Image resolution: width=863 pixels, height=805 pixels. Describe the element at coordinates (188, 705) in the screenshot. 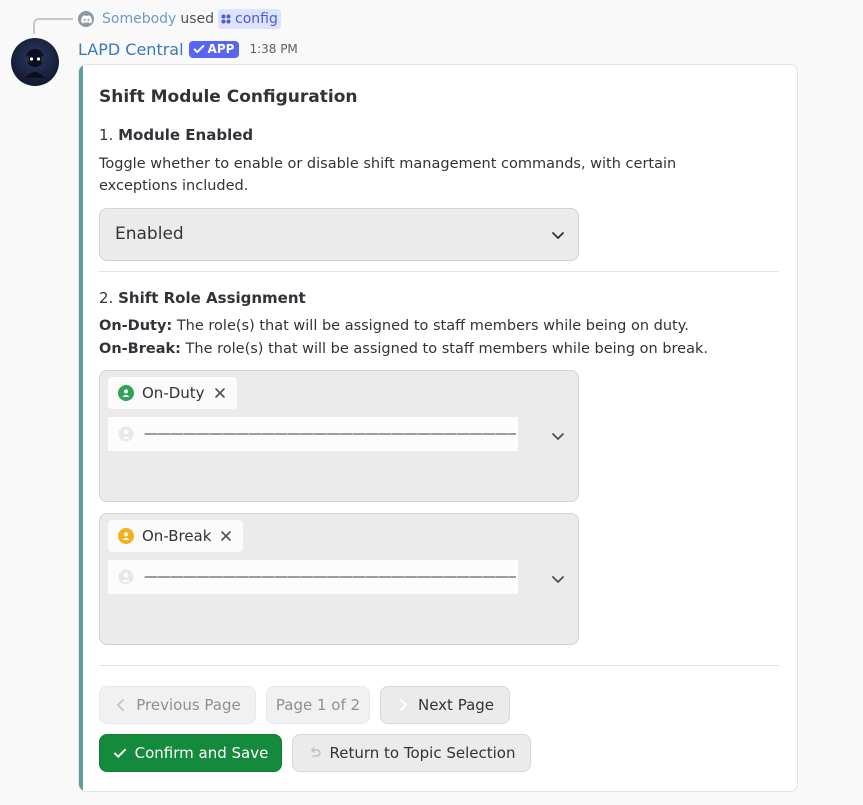

I see `previous-page-label: Previous Page` at that location.